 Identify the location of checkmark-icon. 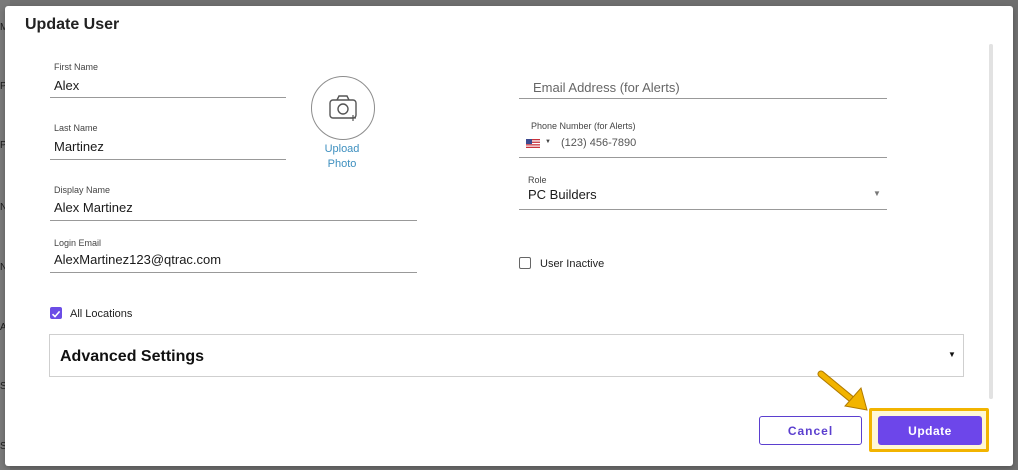
(56, 314).